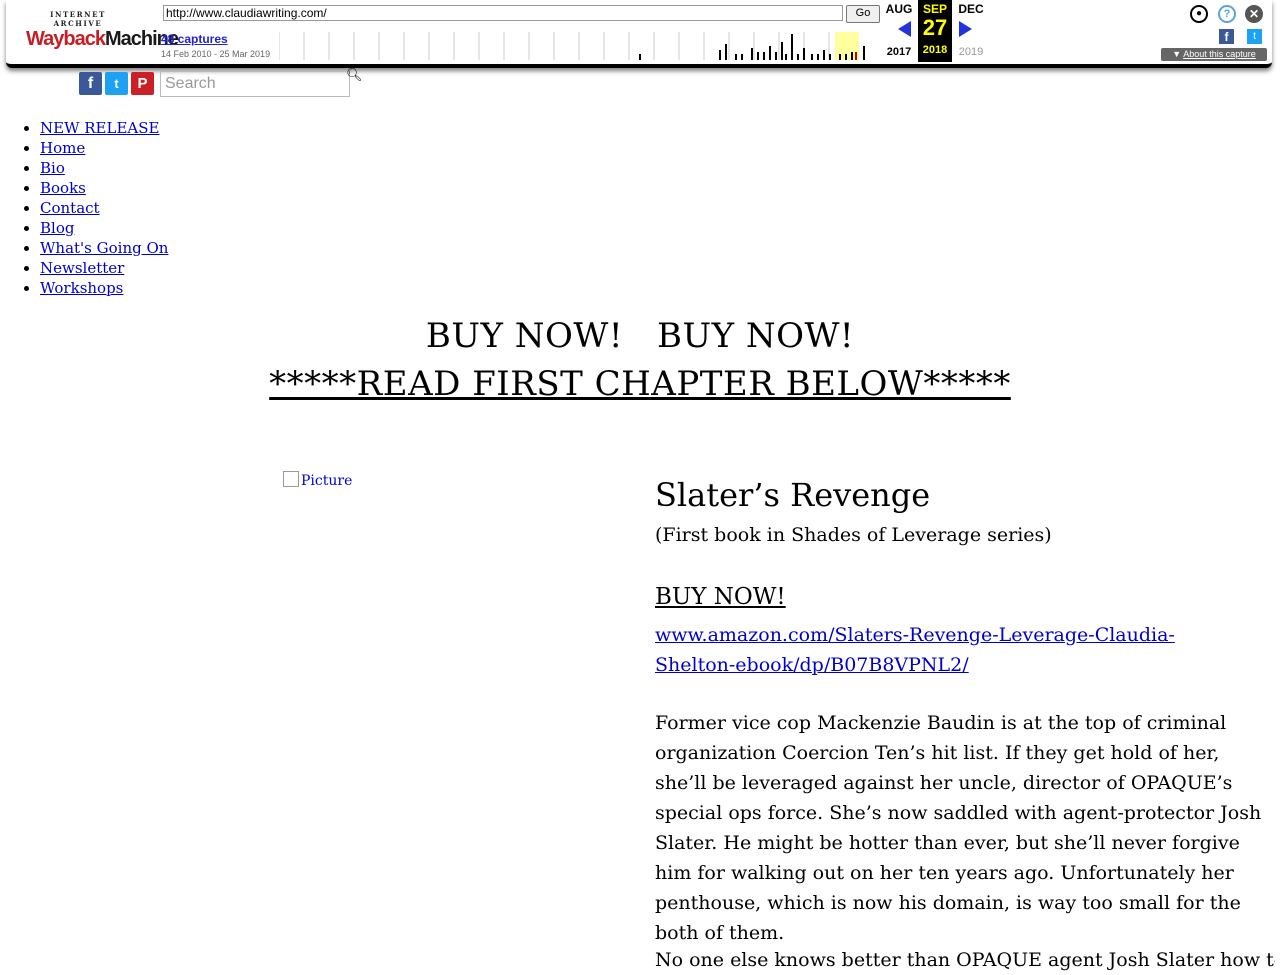  I want to click on facebook-icon: f, so click(90, 83).